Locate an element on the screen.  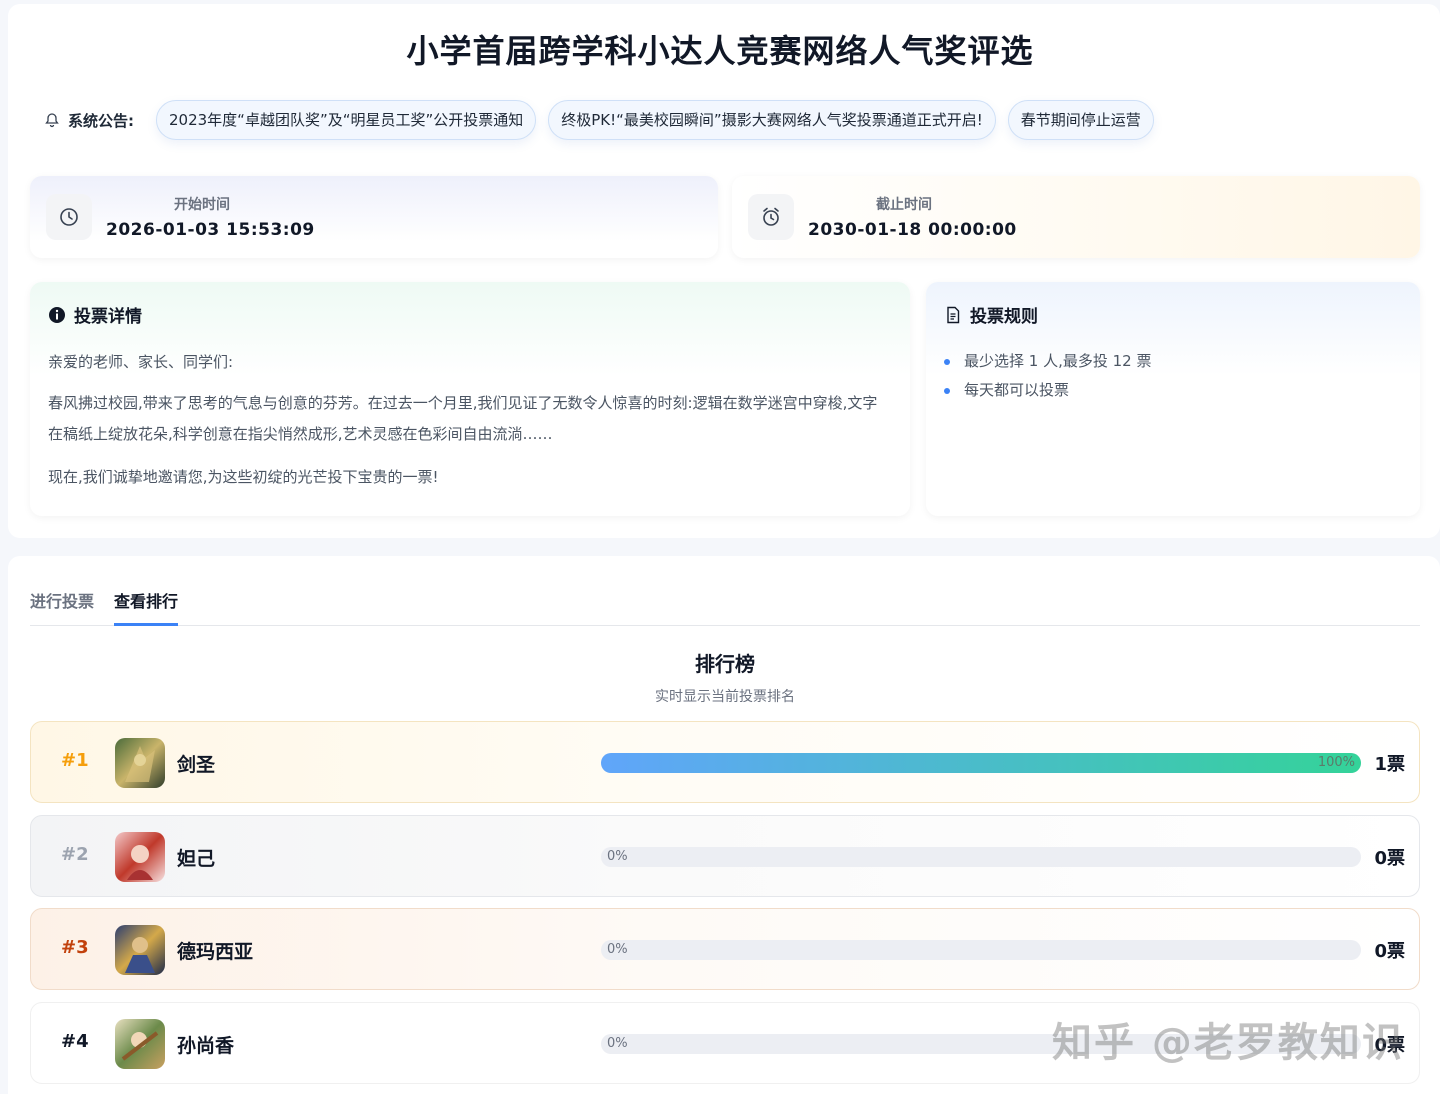
vote-details-title: 投票详情 is located at coordinates (108, 317).